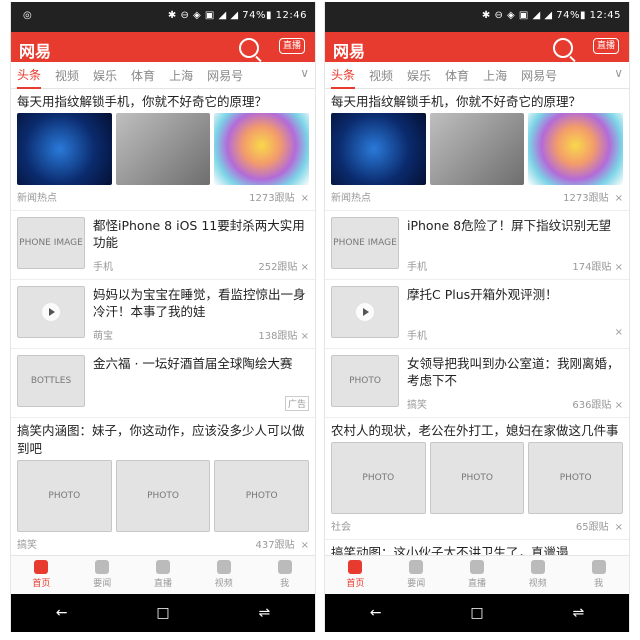  Describe the element at coordinates (199, 303) in the screenshot. I see `article-title: 妈妈以为宝宝在睡觉，看监控惊出一身冷汗！本事了我的娃` at that location.